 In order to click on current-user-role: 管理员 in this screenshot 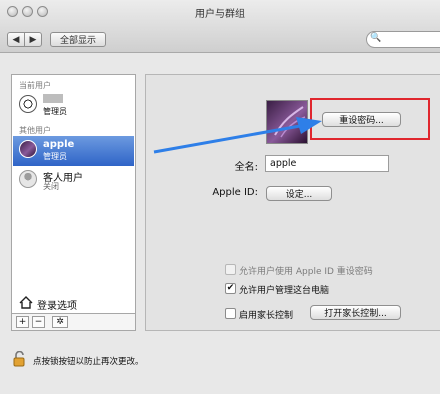, I will do `click(55, 111)`.